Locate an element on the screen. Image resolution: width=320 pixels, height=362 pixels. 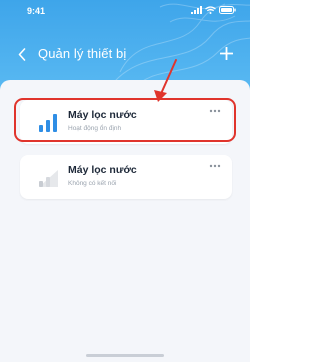
status-bar: 9:41 is located at coordinates (125, 11).